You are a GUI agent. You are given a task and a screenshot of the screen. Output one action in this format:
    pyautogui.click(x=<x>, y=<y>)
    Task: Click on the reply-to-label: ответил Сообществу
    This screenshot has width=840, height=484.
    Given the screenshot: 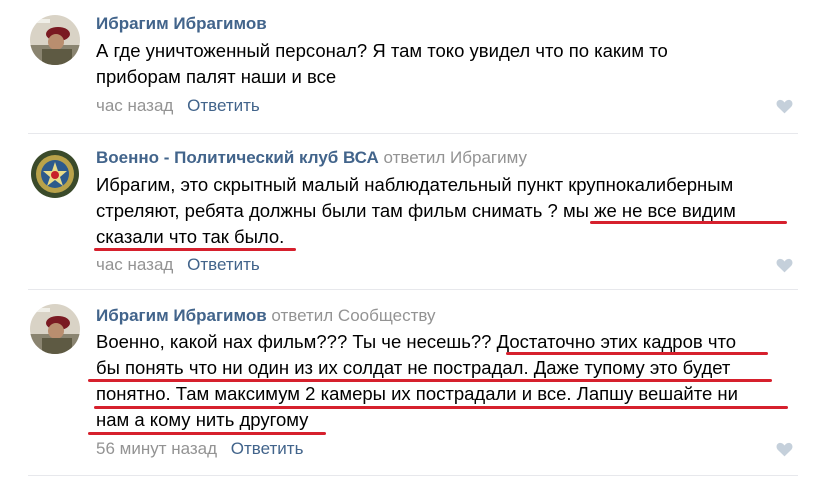 What is the action you would take?
    pyautogui.click(x=353, y=315)
    